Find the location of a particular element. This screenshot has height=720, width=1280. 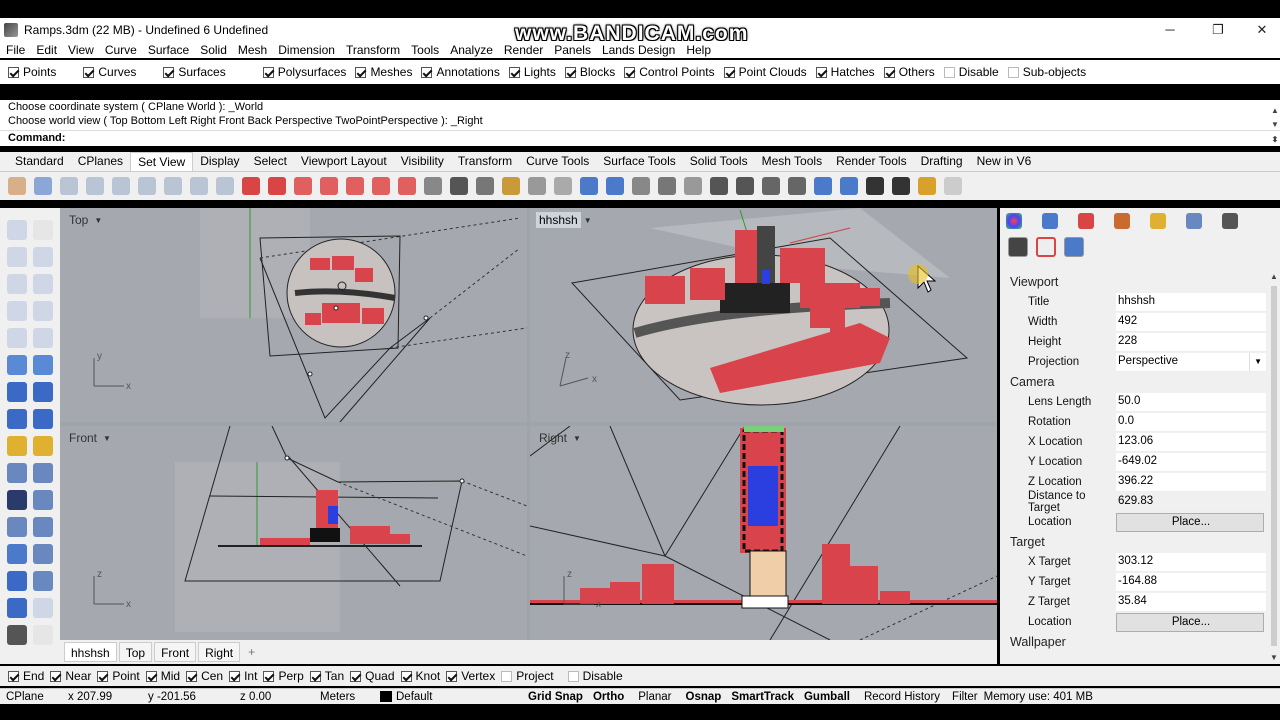

osnap-mid: Mid is located at coordinates (162, 676).